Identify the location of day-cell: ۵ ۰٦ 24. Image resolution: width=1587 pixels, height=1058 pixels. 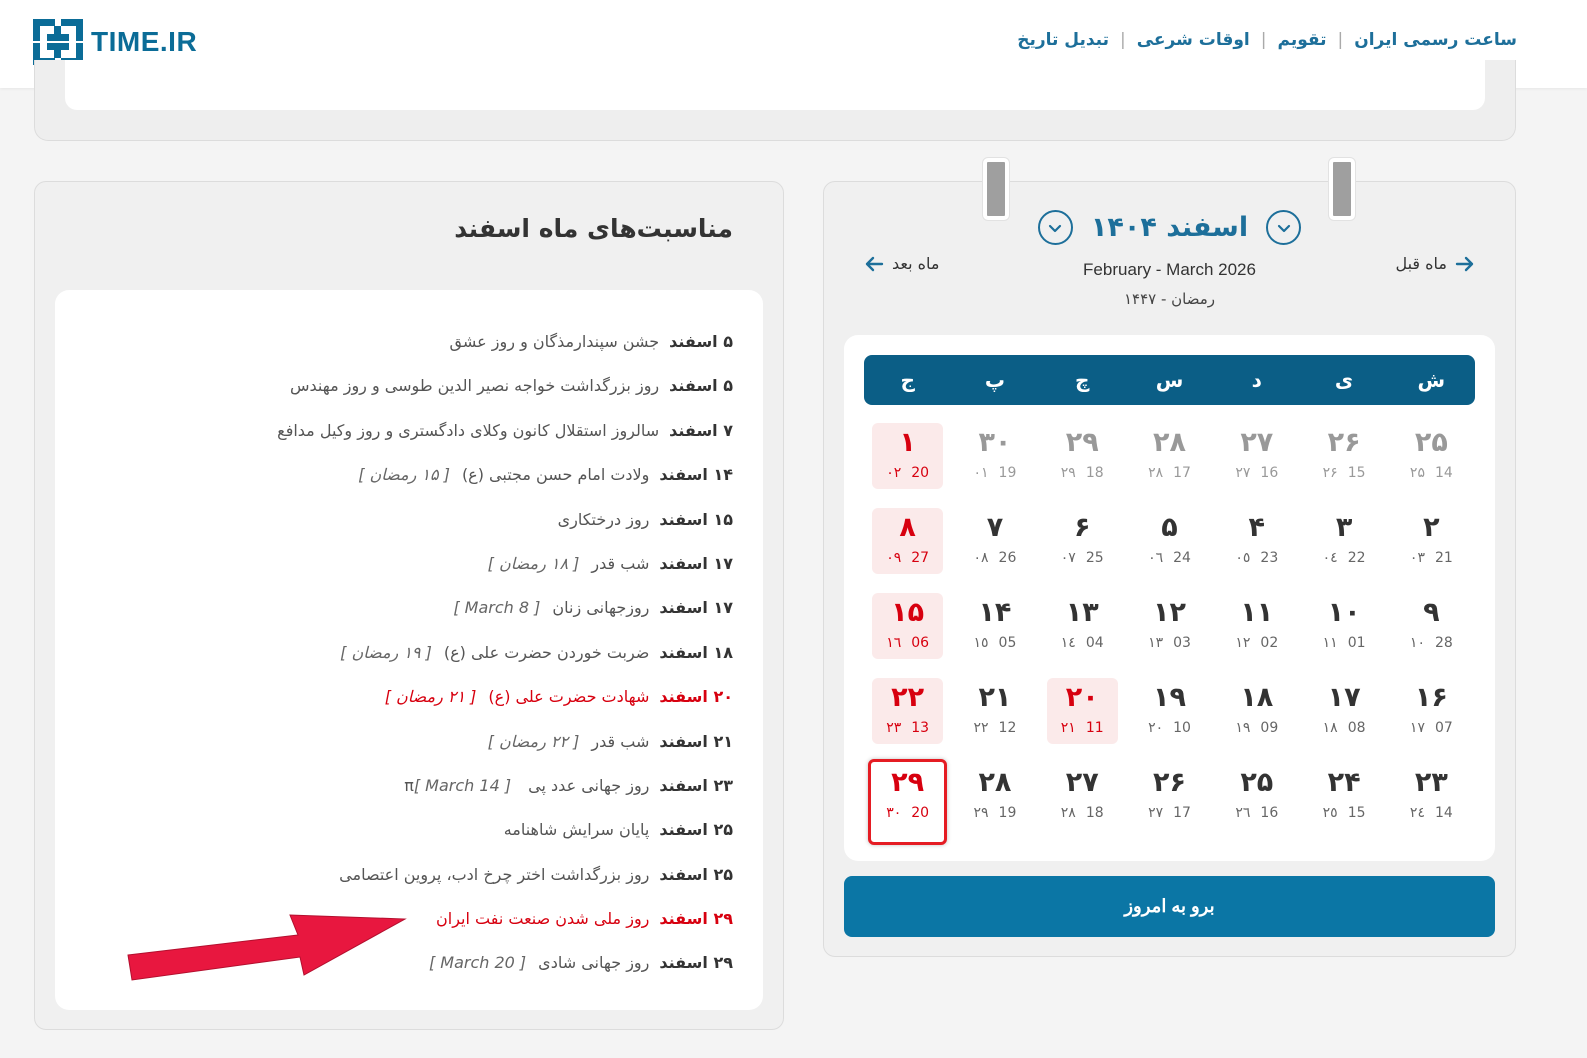
(1169, 548).